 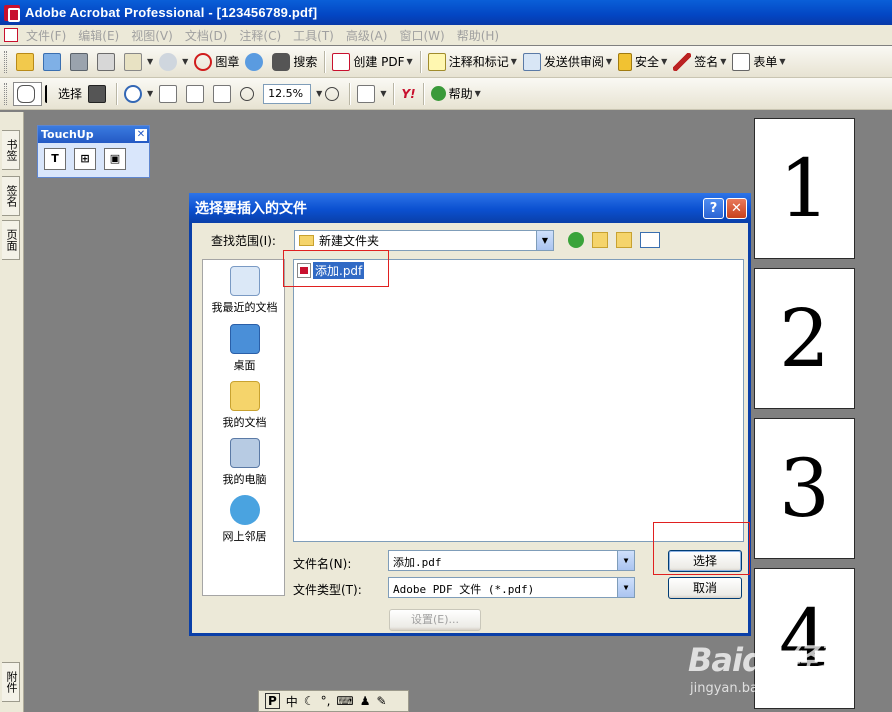 What do you see at coordinates (115, 159) in the screenshot?
I see `touchup-reading-order-icon: ▣` at bounding box center [115, 159].